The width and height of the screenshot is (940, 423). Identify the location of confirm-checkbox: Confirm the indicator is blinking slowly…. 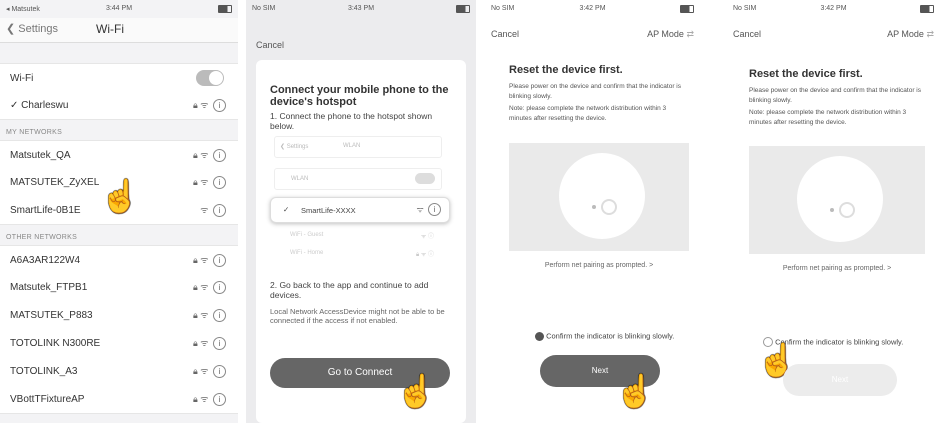
(604, 336).